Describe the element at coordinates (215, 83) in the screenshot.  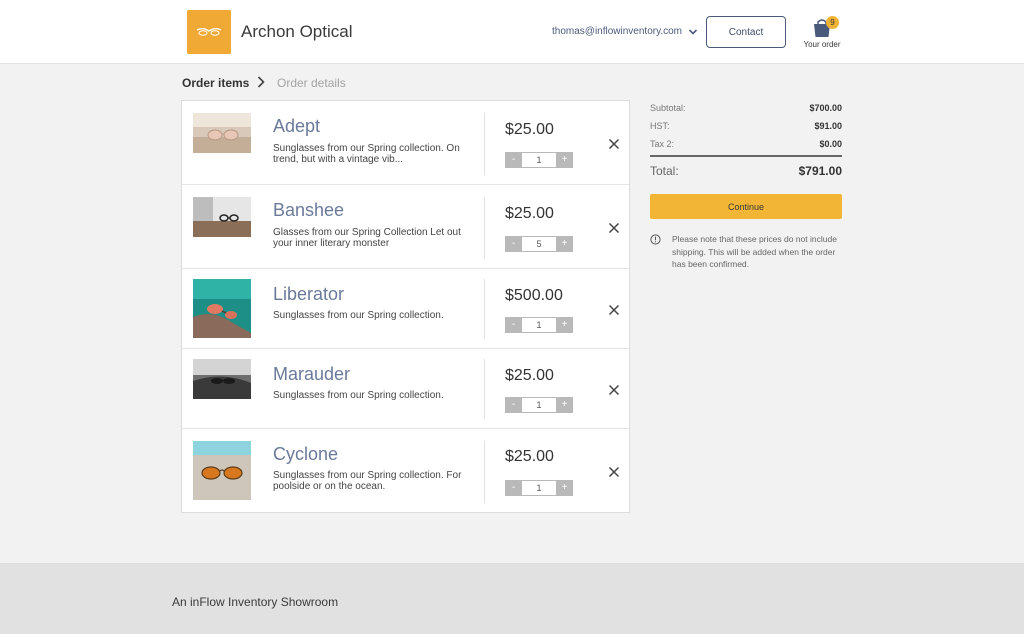
I see `breadcrumb-order-items: Order items` at that location.